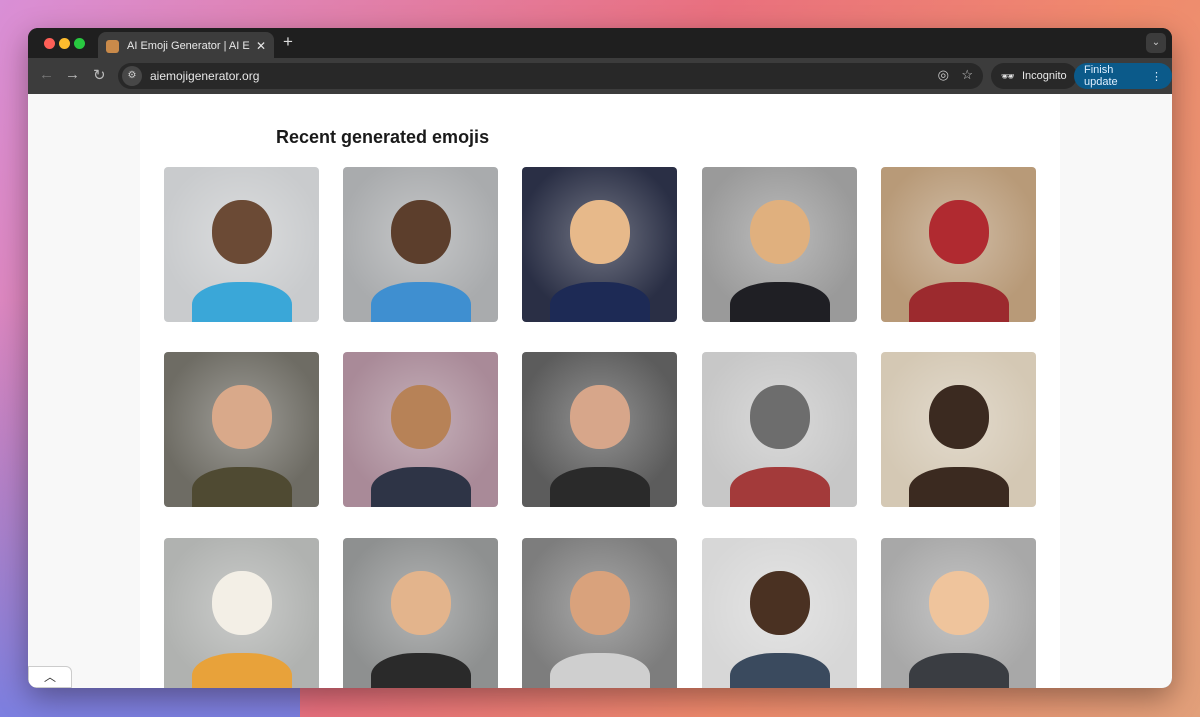 This screenshot has width=1200, height=717. I want to click on more-menu-icon: ⋮, so click(1156, 76).